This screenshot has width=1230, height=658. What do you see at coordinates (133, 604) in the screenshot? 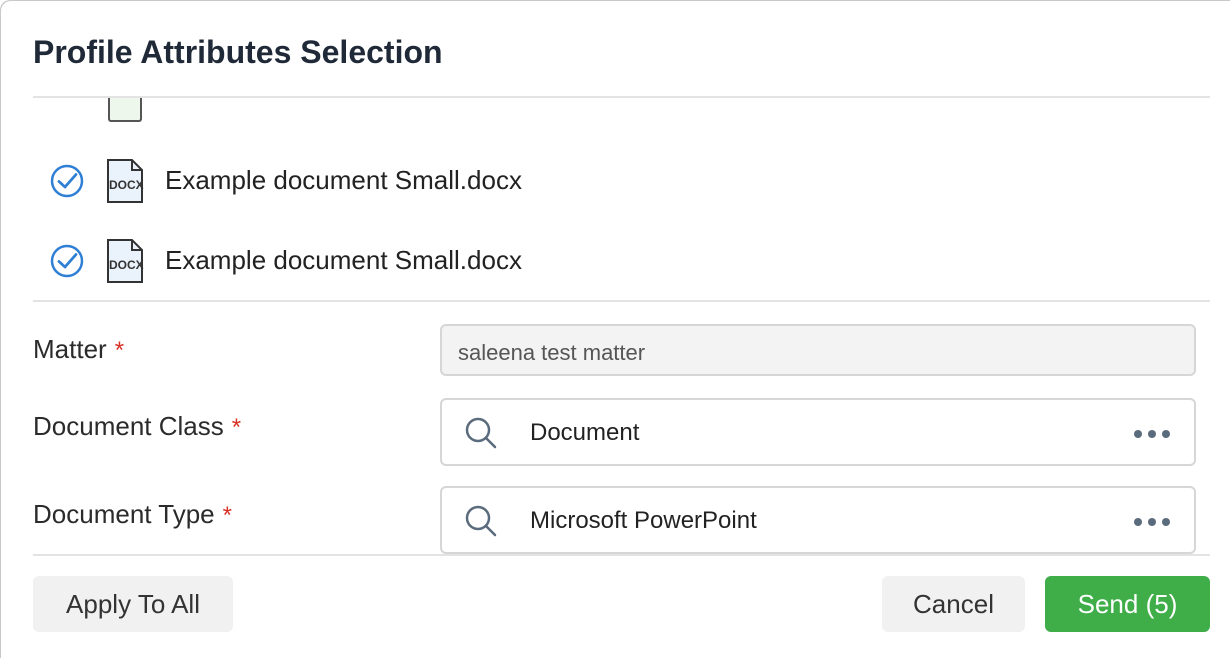
I see `apply-to-all-button: Apply To All` at bounding box center [133, 604].